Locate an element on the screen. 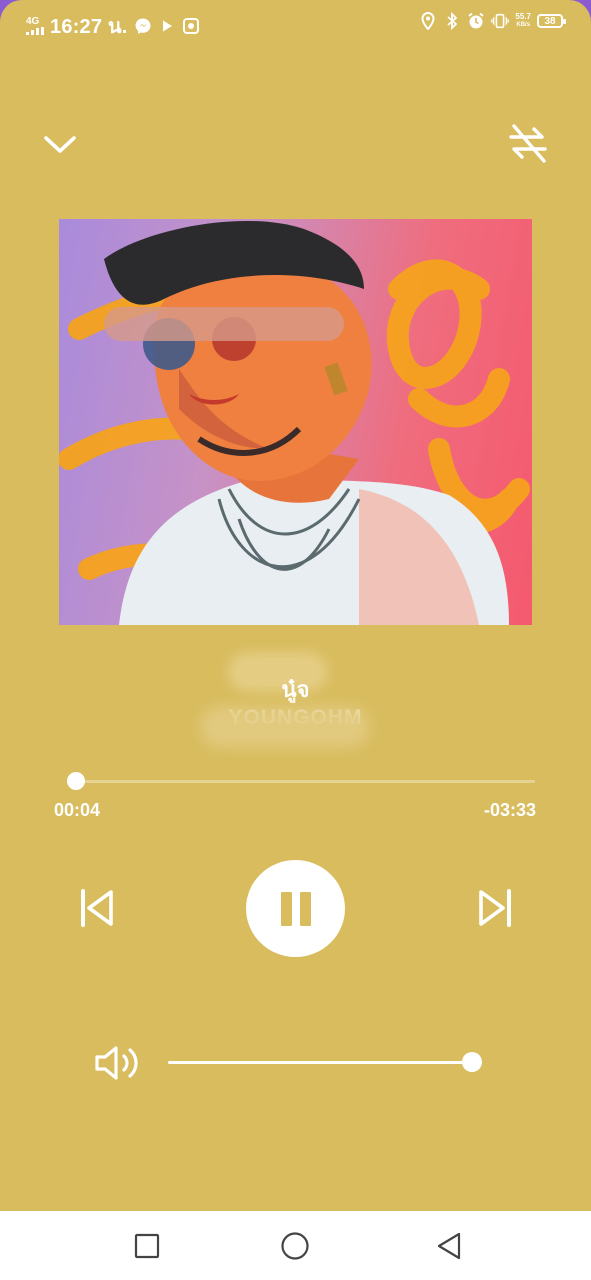 This screenshot has width=591, height=1280. seek-bar is located at coordinates (301, 781).